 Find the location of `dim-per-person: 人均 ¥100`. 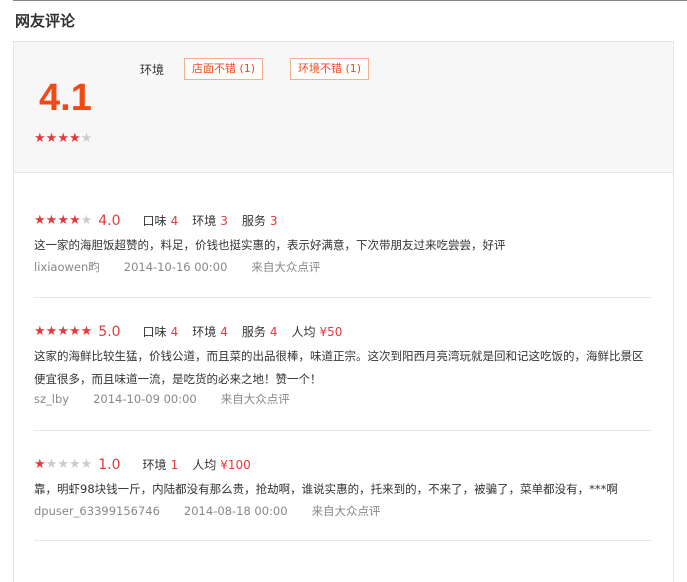

dim-per-person: 人均 ¥100 is located at coordinates (221, 465).